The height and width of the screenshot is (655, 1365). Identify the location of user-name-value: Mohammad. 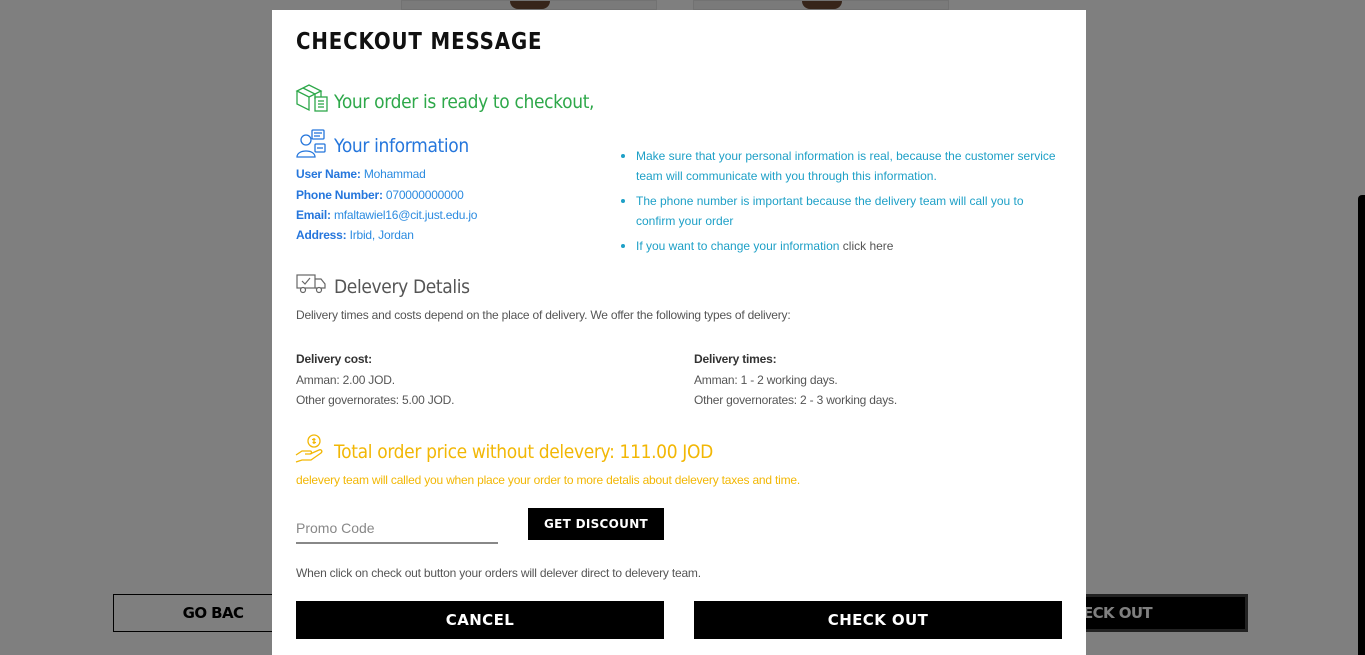
(394, 174).